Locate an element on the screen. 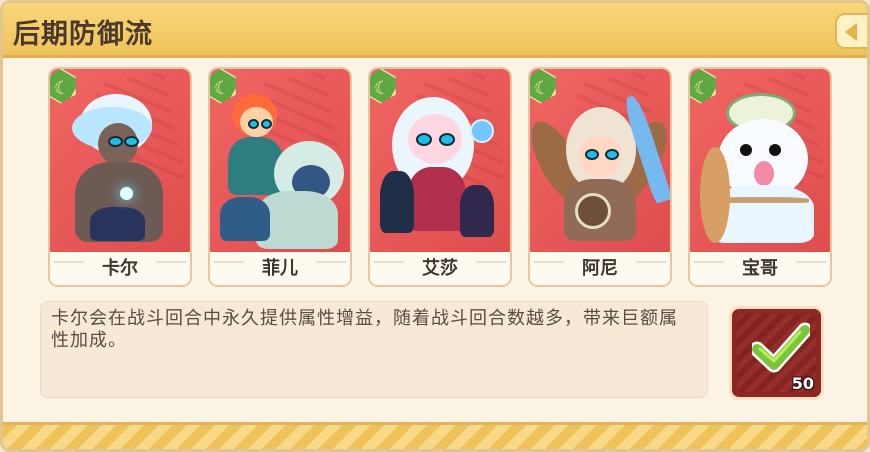 This screenshot has height=452, width=870. baoge-illustration is located at coordinates (760, 169).